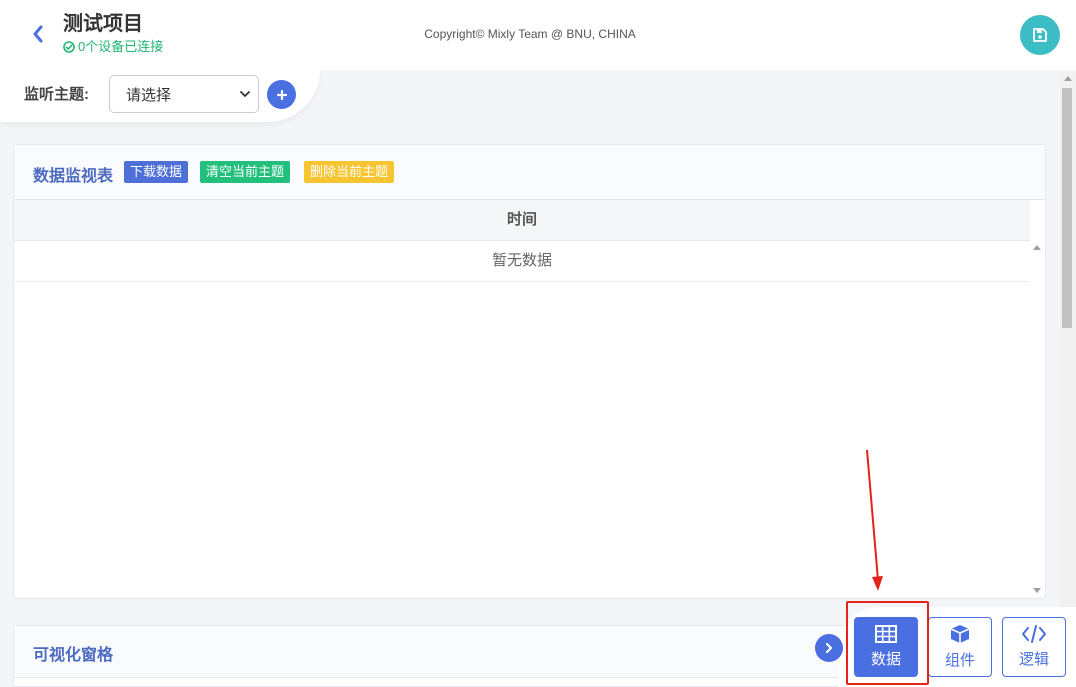 The height and width of the screenshot is (687, 1076). Describe the element at coordinates (529, 172) in the screenshot. I see `data-monitor-header: 数据监视表 下载数据 清空当前主题 删除当前主题` at that location.